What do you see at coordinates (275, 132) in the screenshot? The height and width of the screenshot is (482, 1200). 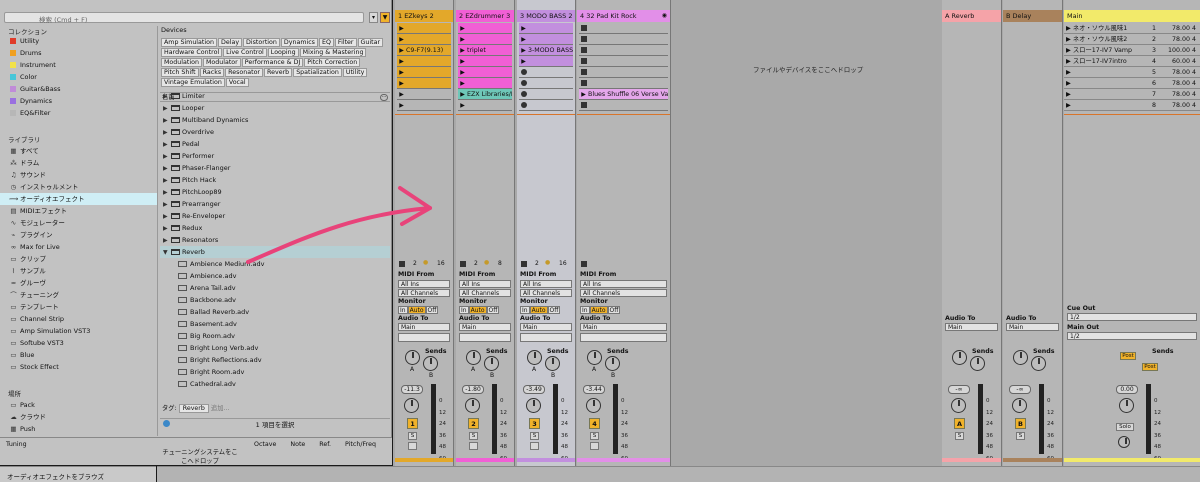 I see `folder-row: ▶ Overdrive` at bounding box center [275, 132].